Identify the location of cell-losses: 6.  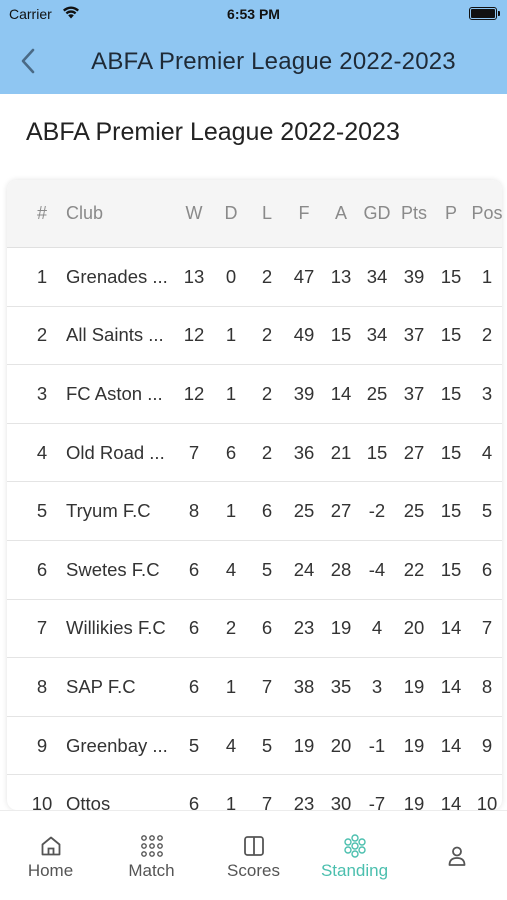
(267, 511).